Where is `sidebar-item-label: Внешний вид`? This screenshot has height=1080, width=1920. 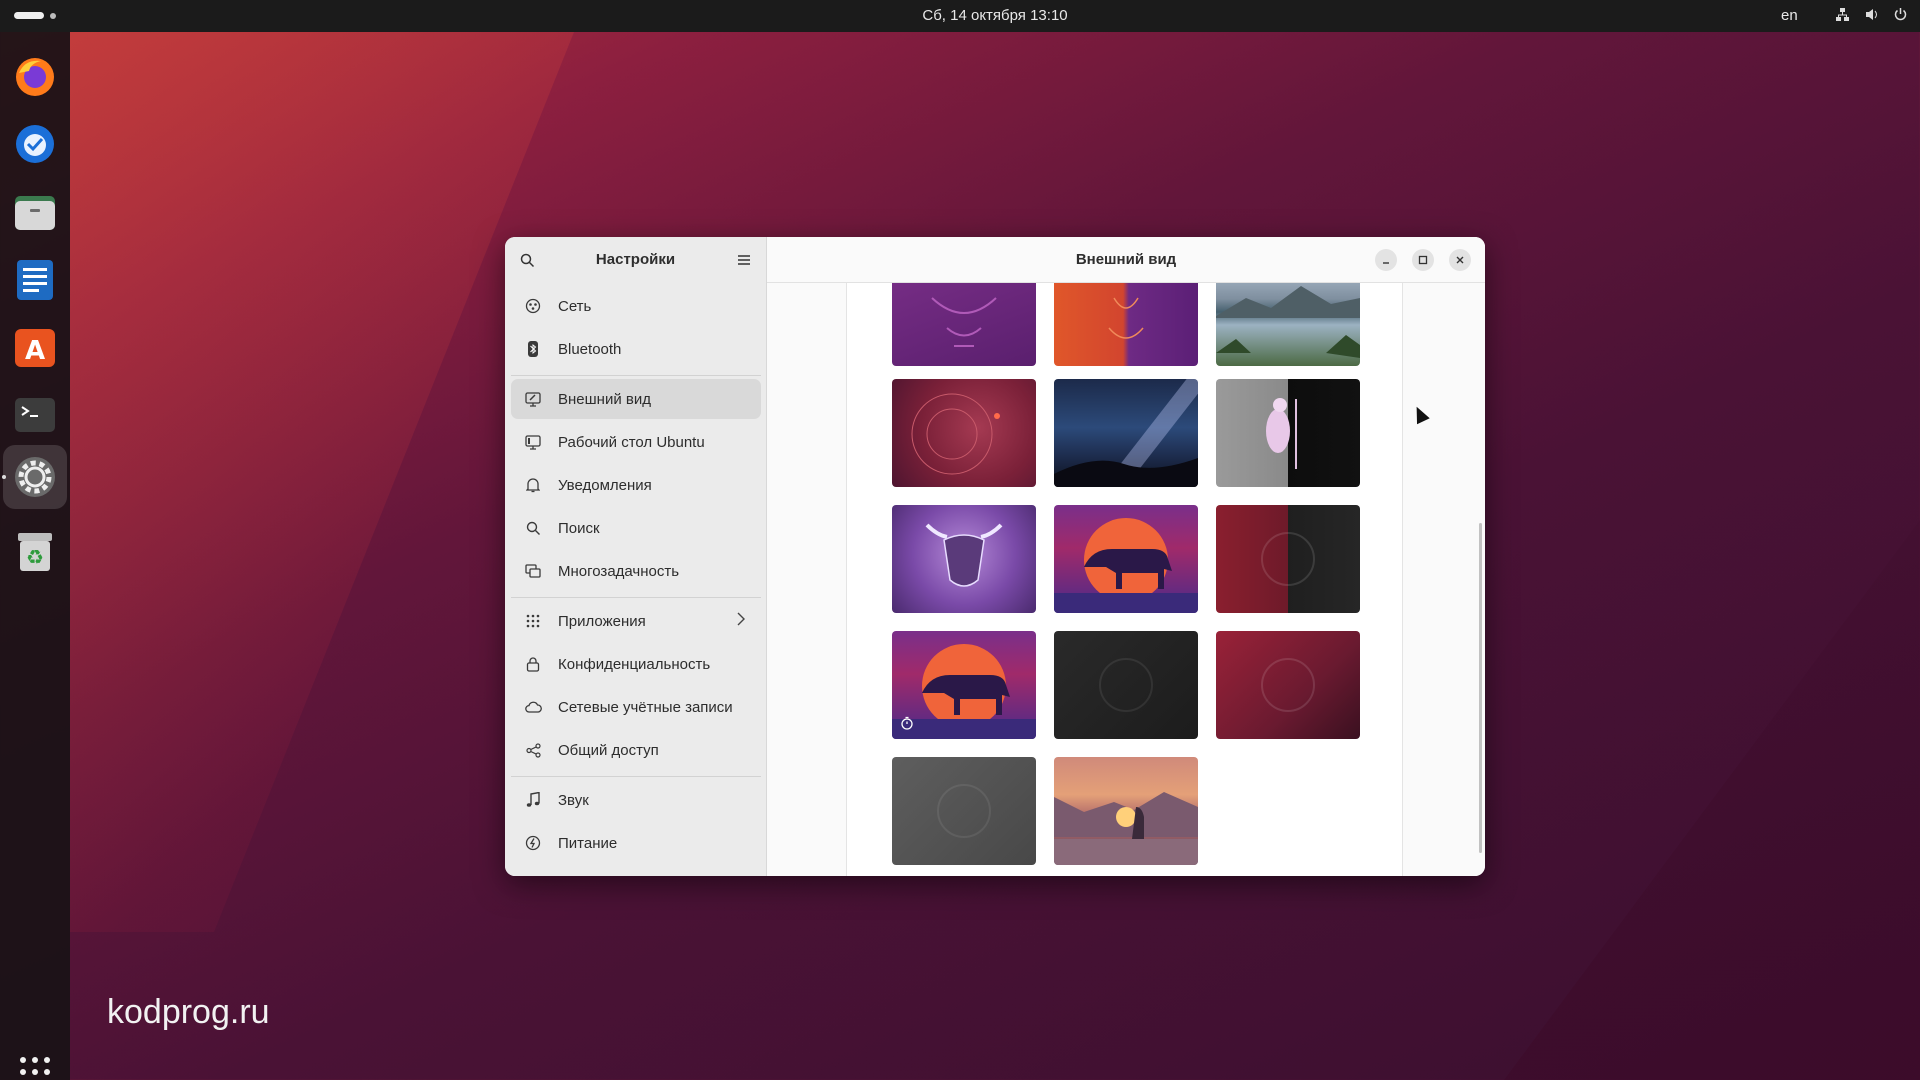 sidebar-item-label: Внешний вид is located at coordinates (604, 399).